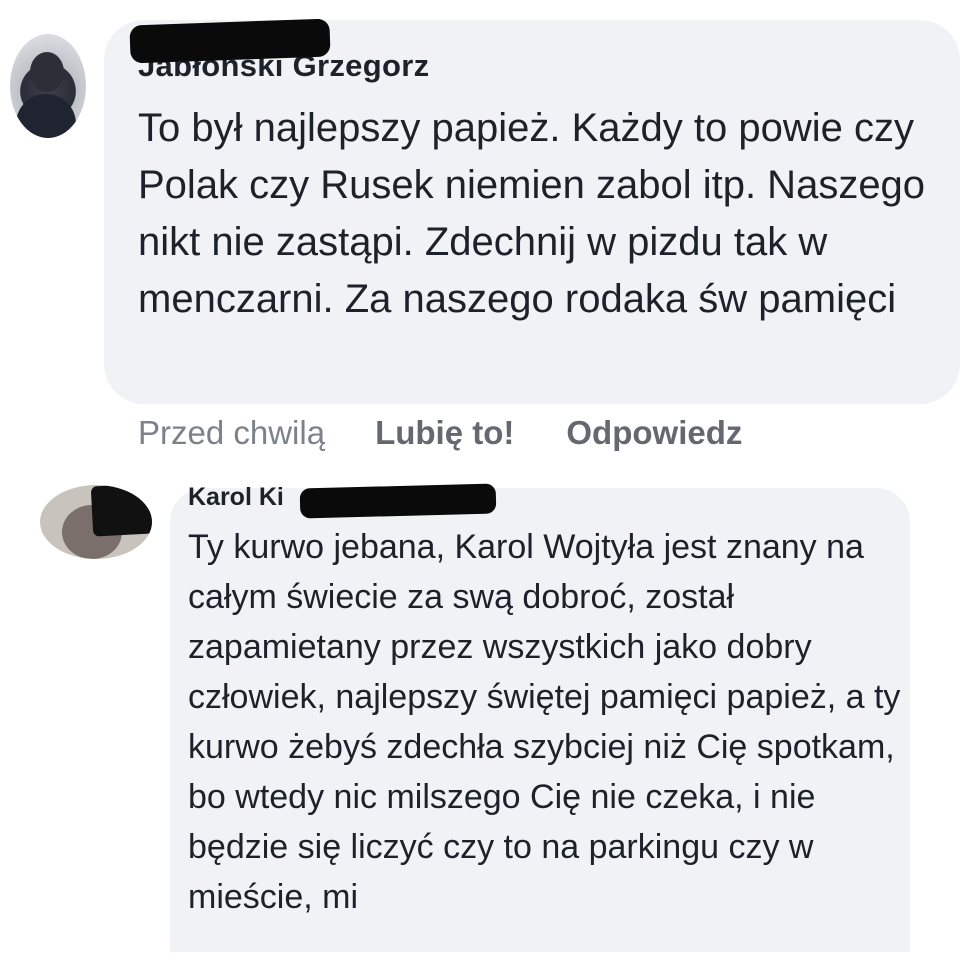 The image size is (960, 960). I want to click on comment-actions: Przed chwilą Lubię to! Odpowiedz, so click(466, 433).